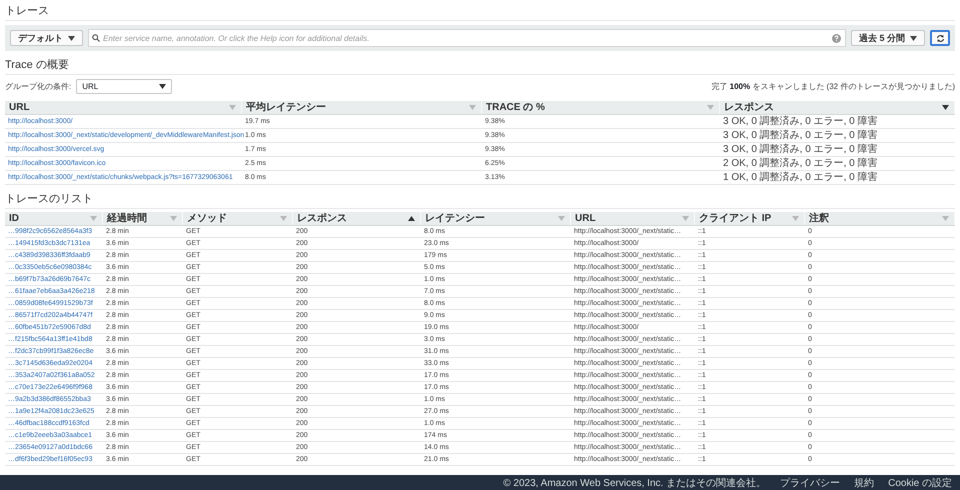 The image size is (960, 490). What do you see at coordinates (800, 163) in the screenshot?
I see `table-cell-text: 2 OK, 0 調整済み, 0 エラー, 0 障害` at bounding box center [800, 163].